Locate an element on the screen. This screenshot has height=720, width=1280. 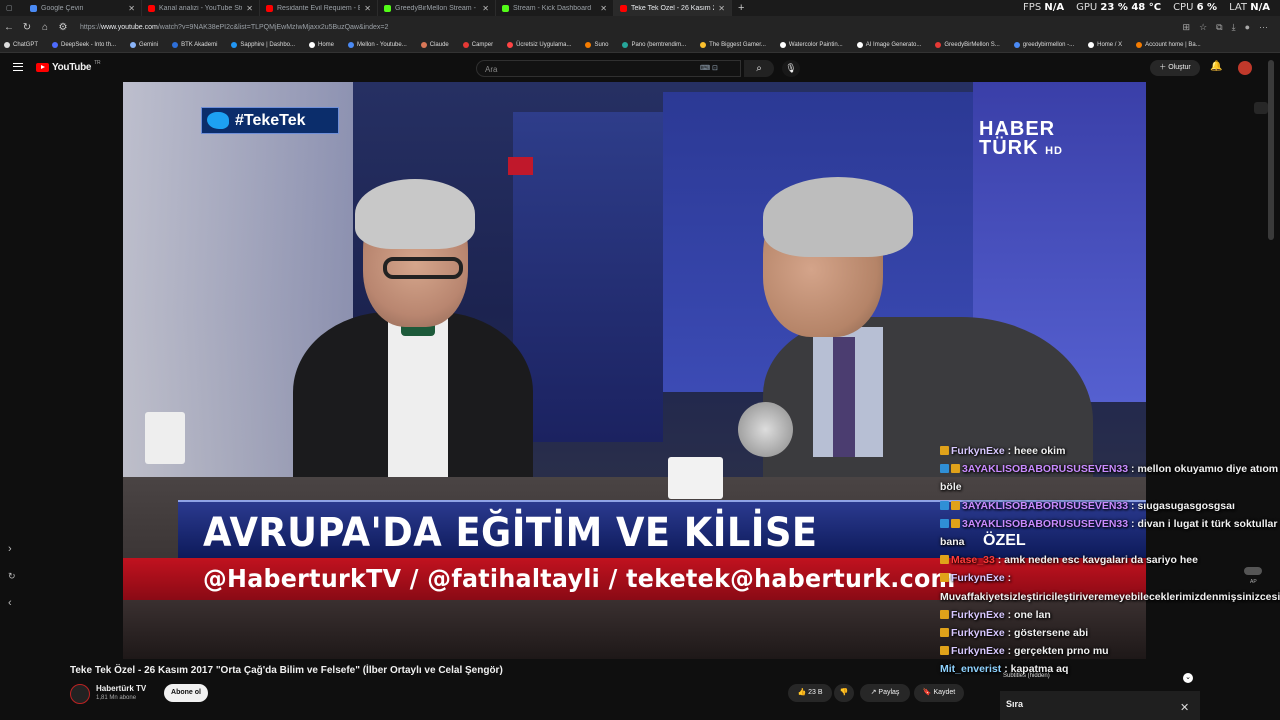
bookmark-item: ChatGPT is located at coordinates (21, 45).